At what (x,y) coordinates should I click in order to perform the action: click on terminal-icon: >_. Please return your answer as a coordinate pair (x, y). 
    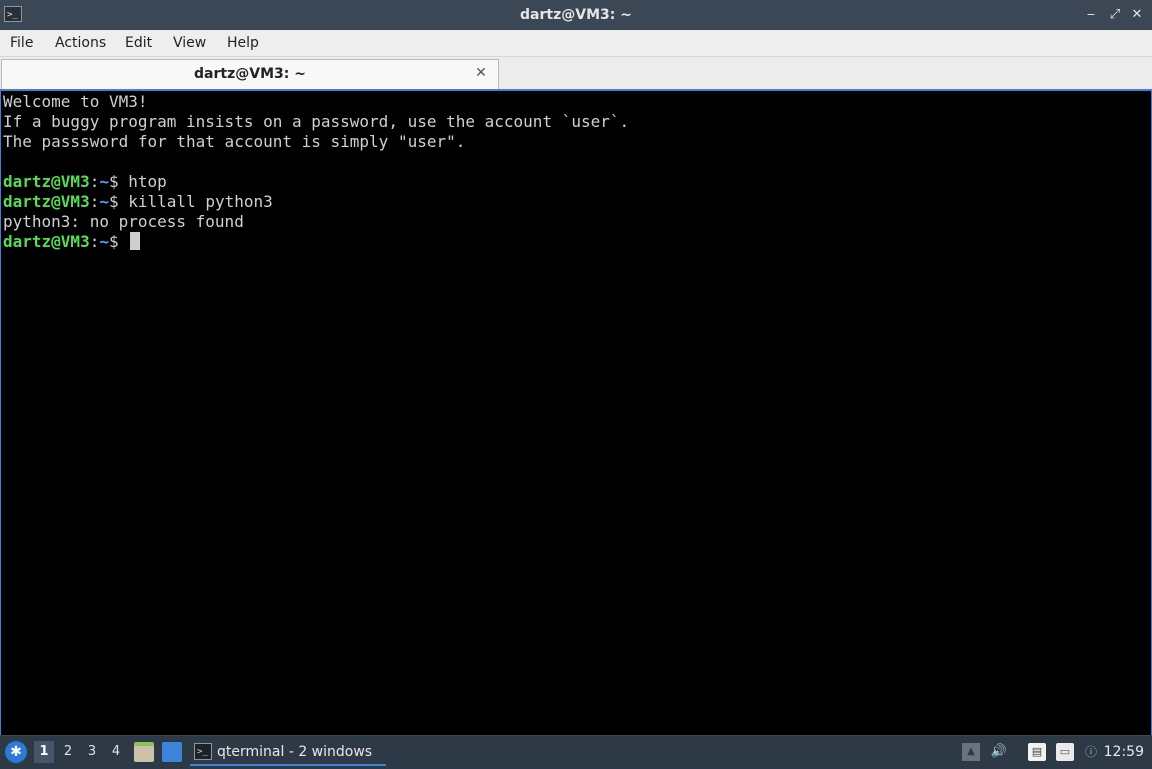
    Looking at the image, I should click on (203, 751).